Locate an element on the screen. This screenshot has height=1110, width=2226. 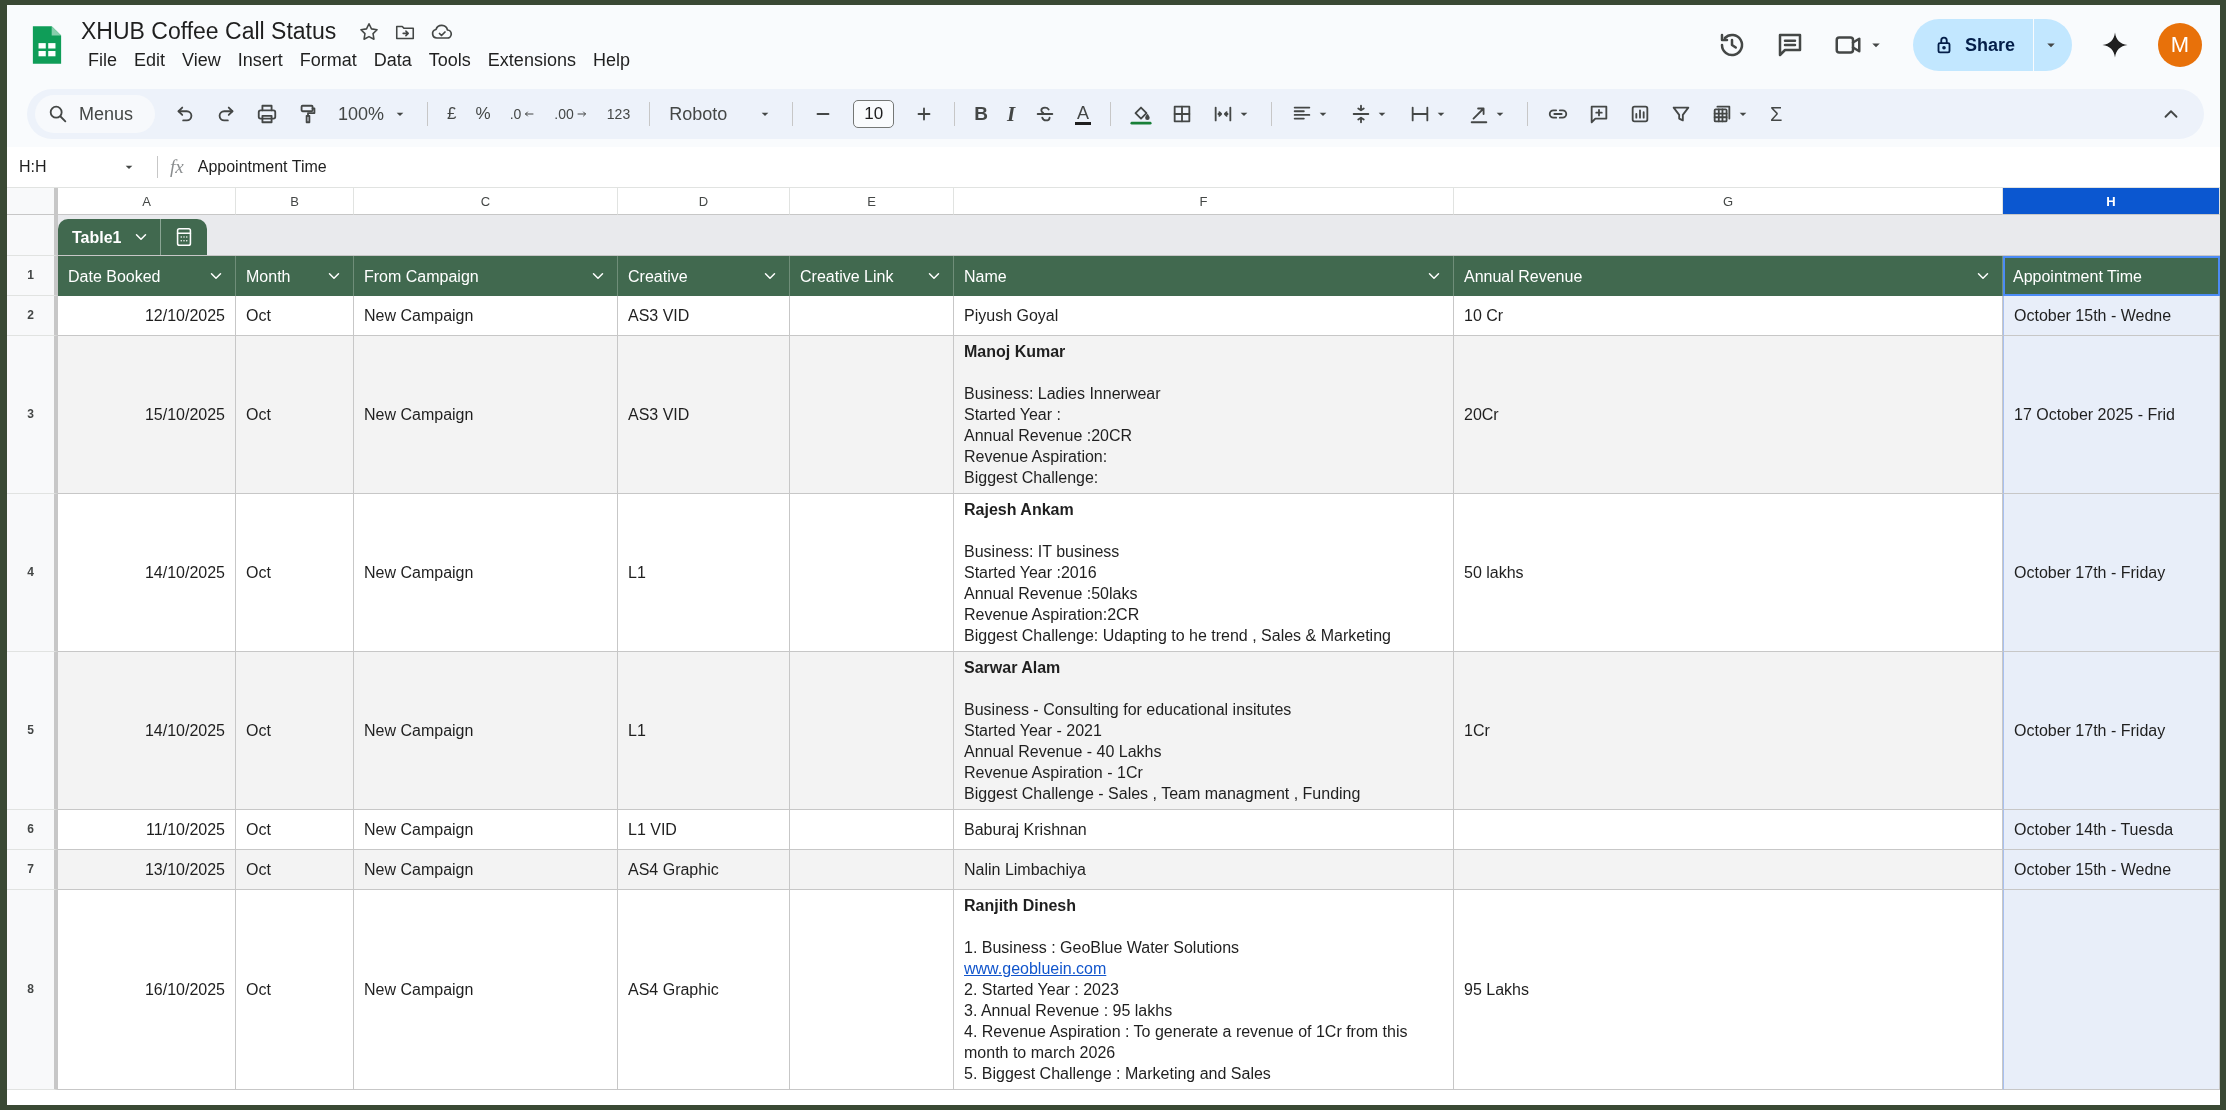
table-cell: 20Cr is located at coordinates (1728, 415).